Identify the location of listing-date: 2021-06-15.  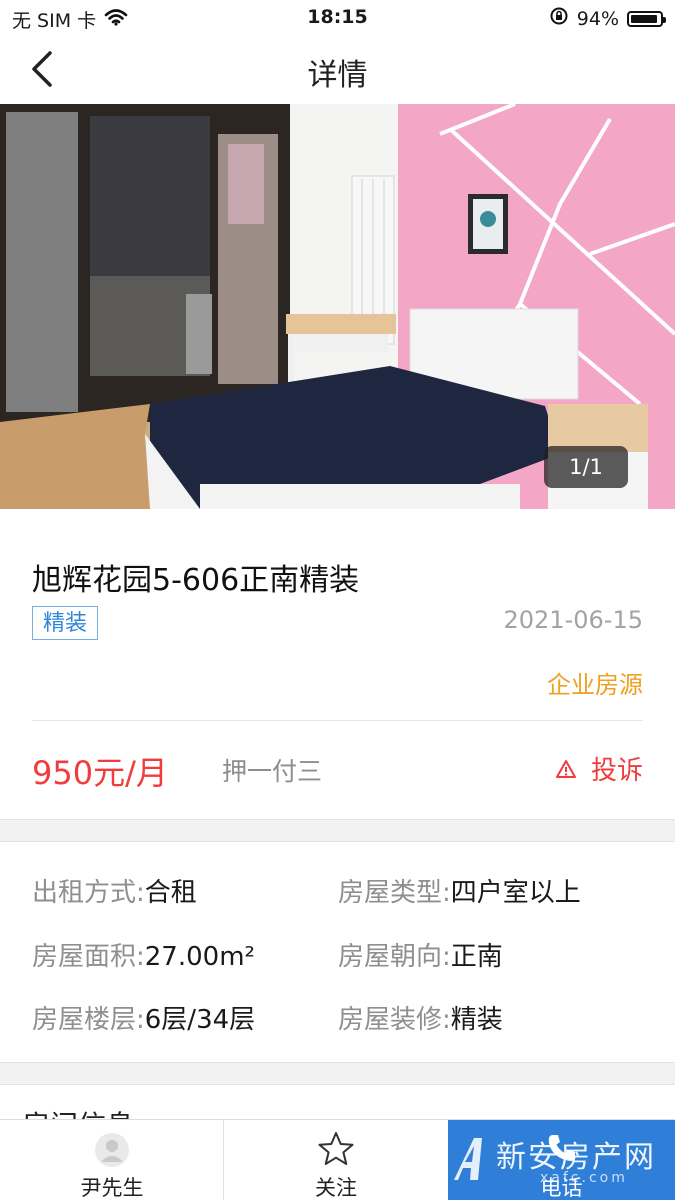
(573, 620).